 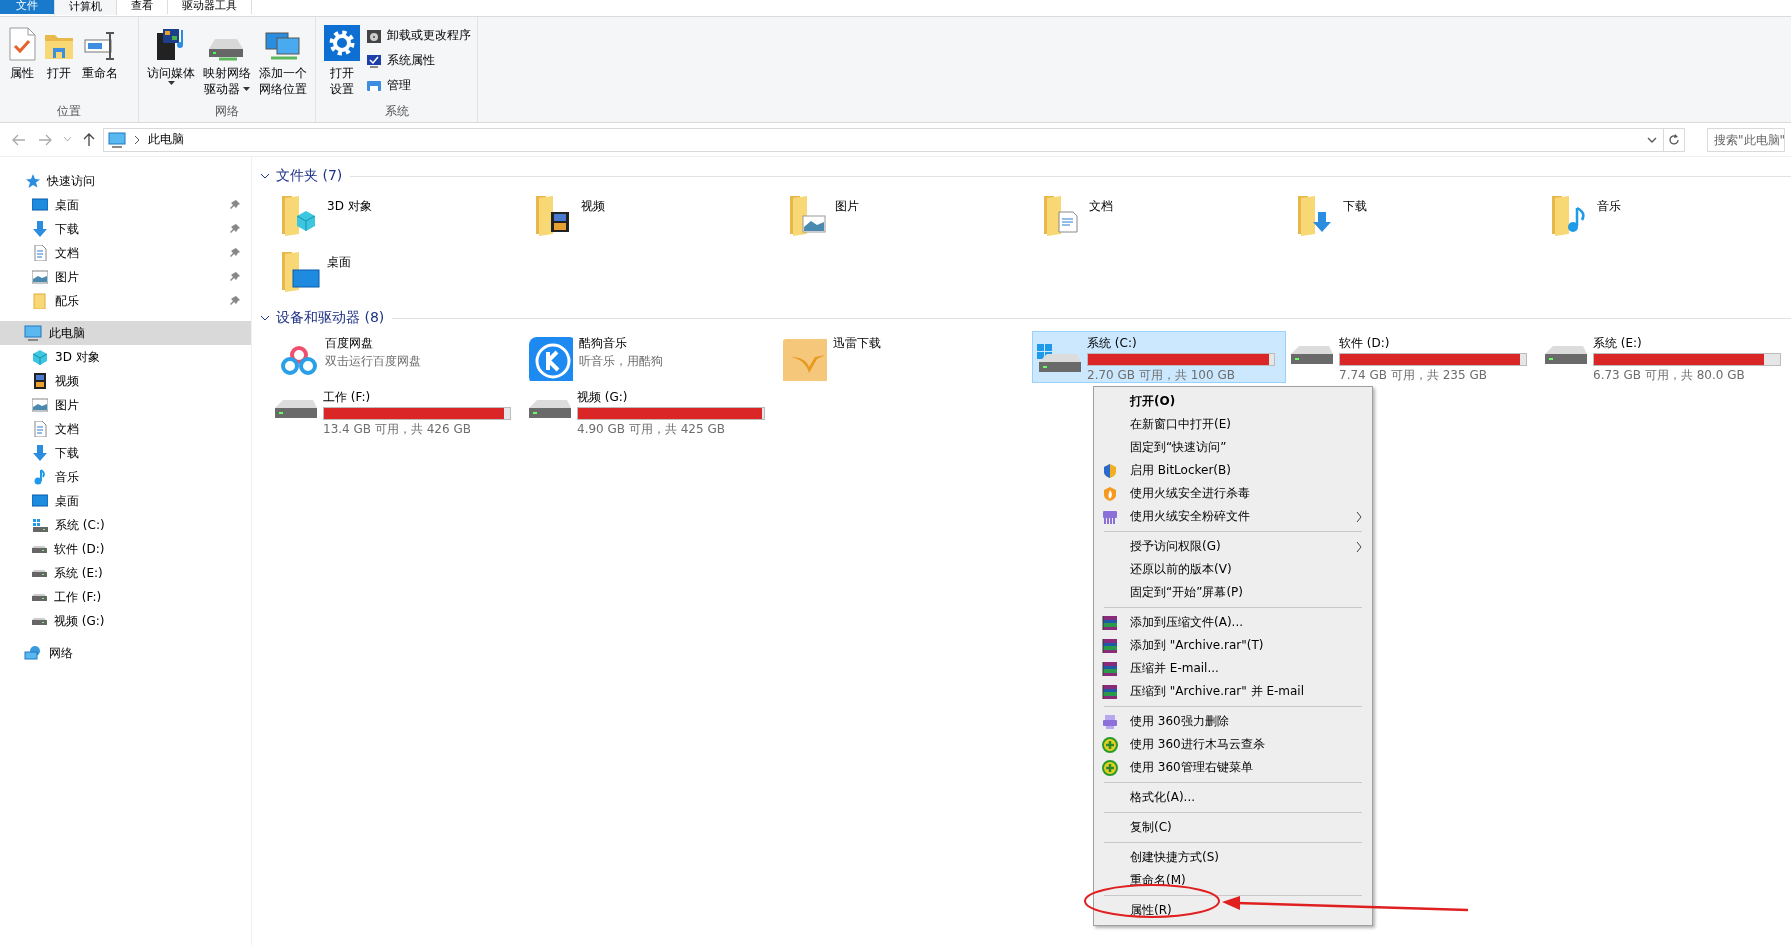 I want to click on nav-item: 视频 (G:), so click(x=125, y=621).